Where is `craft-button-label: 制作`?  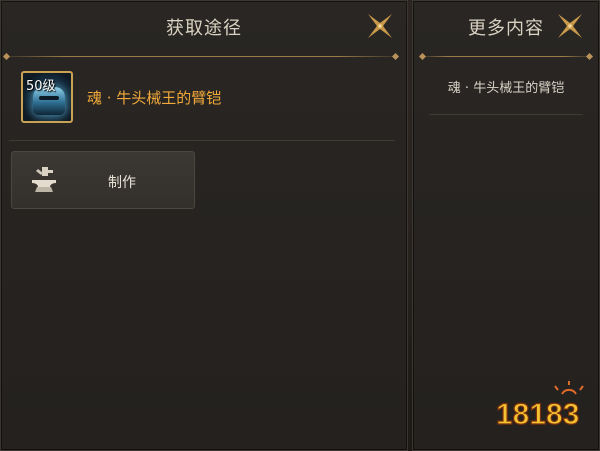 craft-button-label: 制作 is located at coordinates (122, 183).